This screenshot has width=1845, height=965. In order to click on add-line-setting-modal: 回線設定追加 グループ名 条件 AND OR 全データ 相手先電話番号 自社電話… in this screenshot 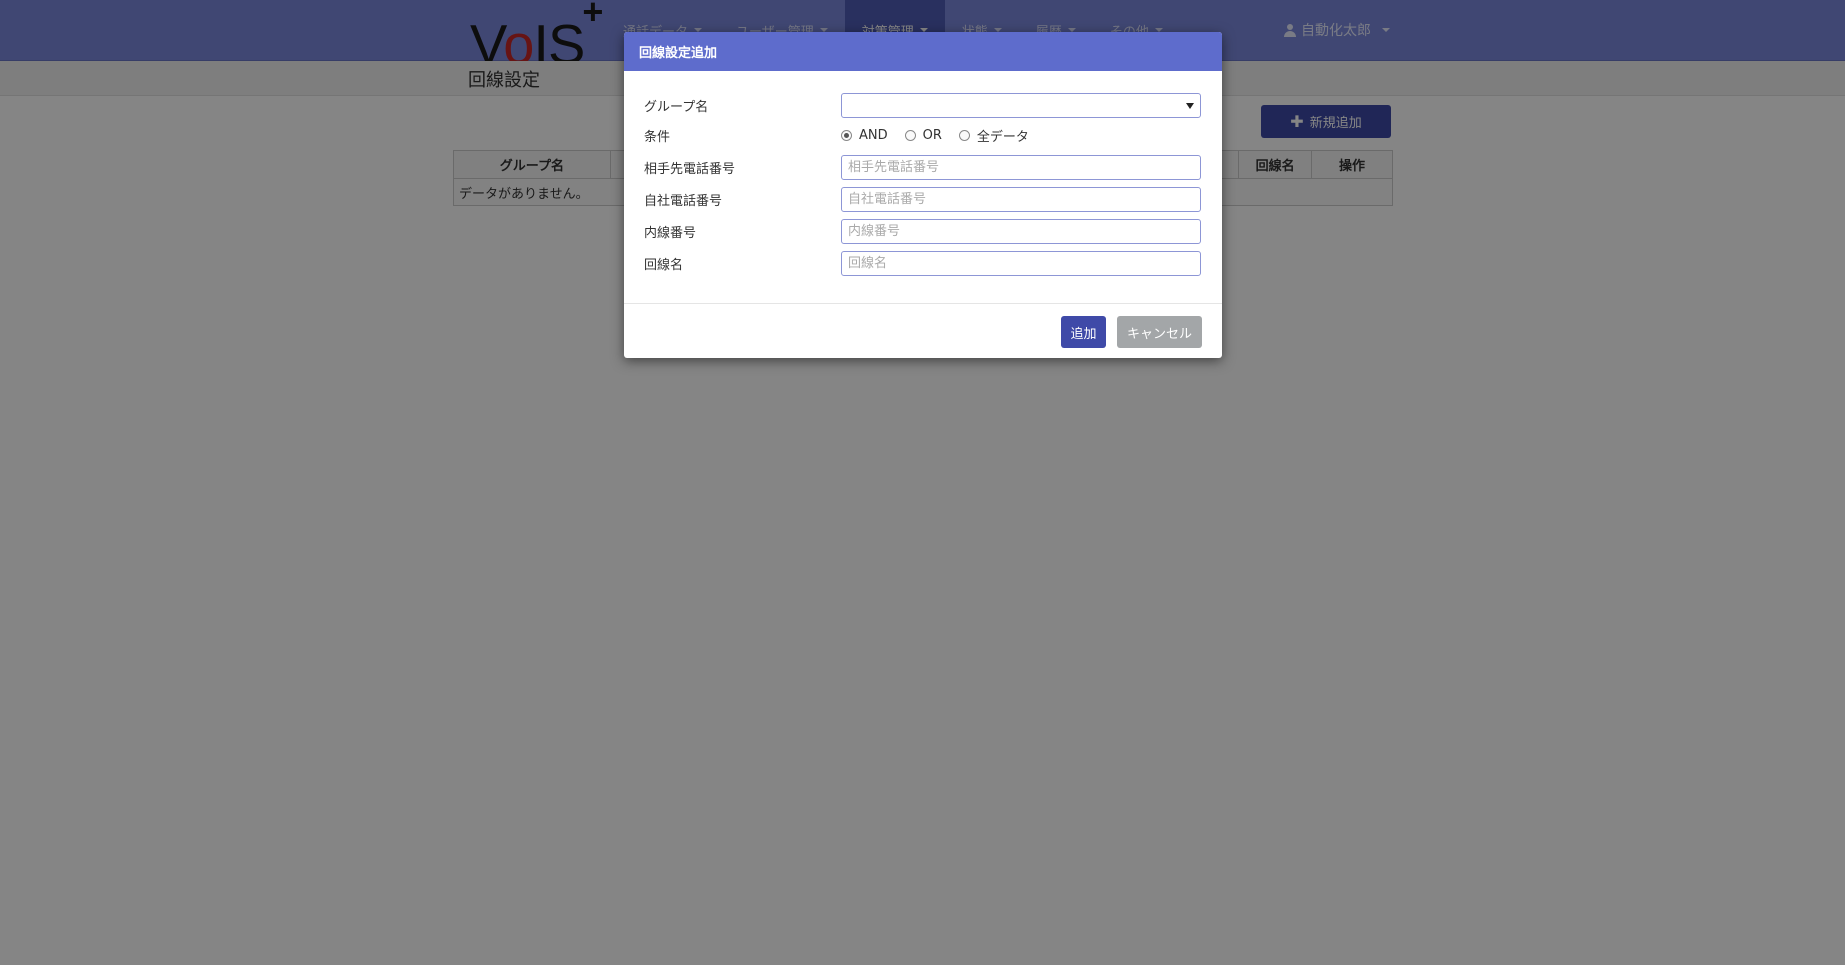, I will do `click(923, 195)`.